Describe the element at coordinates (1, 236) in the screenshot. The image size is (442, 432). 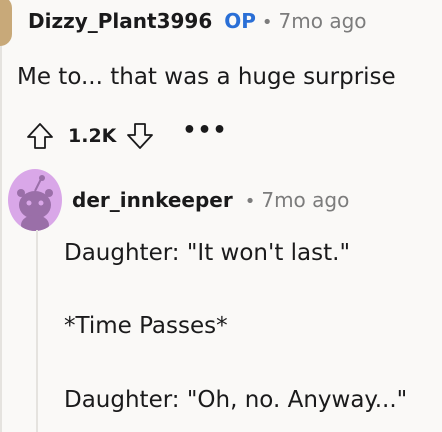
I see `thread-line` at that location.